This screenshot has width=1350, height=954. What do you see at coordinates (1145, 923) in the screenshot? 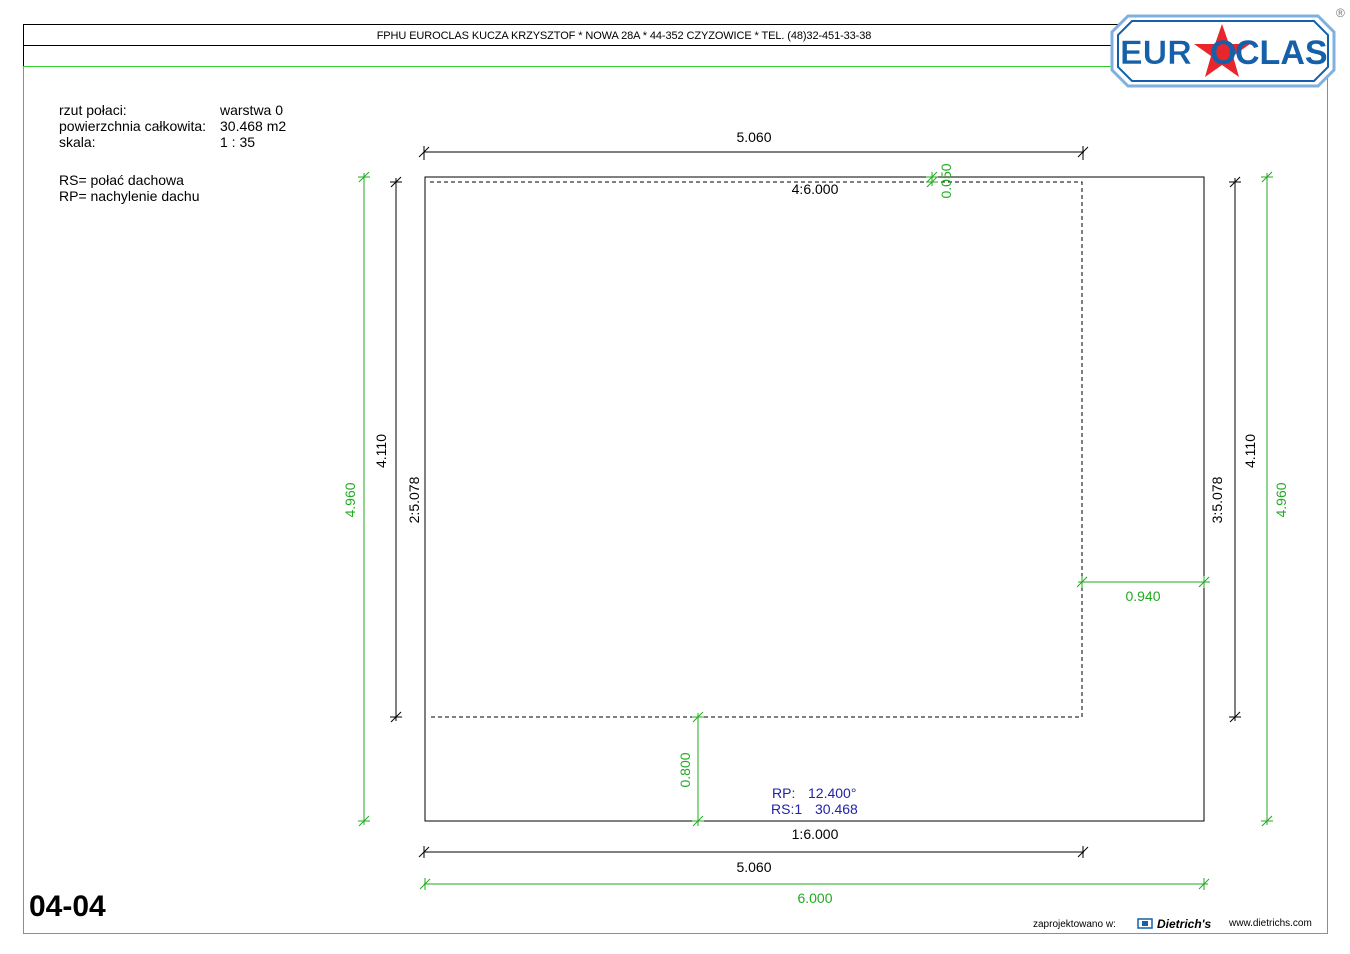
I see `dietrichs-logo-icon` at bounding box center [1145, 923].